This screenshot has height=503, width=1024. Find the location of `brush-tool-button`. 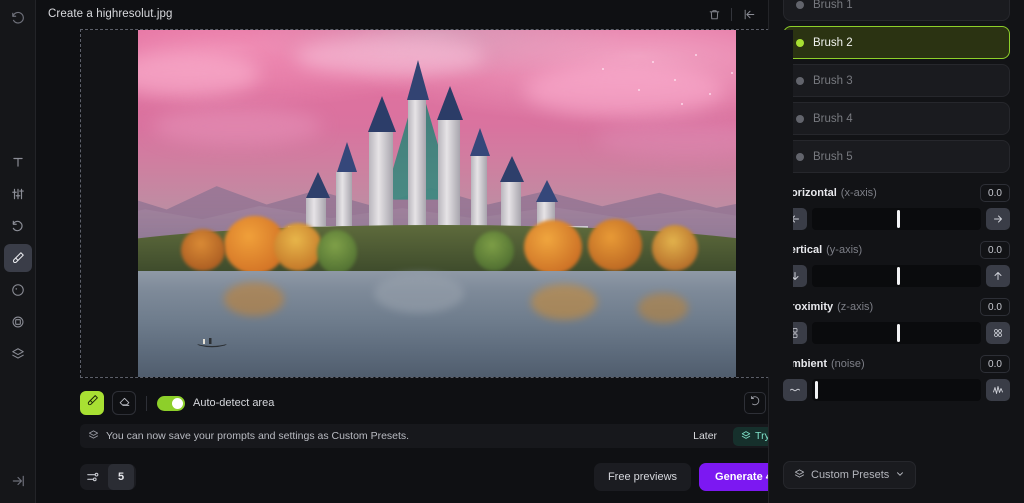

brush-tool-button is located at coordinates (92, 403).